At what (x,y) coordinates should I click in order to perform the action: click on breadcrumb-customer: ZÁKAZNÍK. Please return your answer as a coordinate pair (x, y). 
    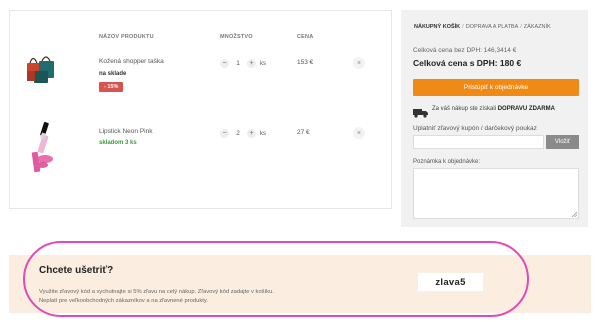
    Looking at the image, I should click on (537, 27).